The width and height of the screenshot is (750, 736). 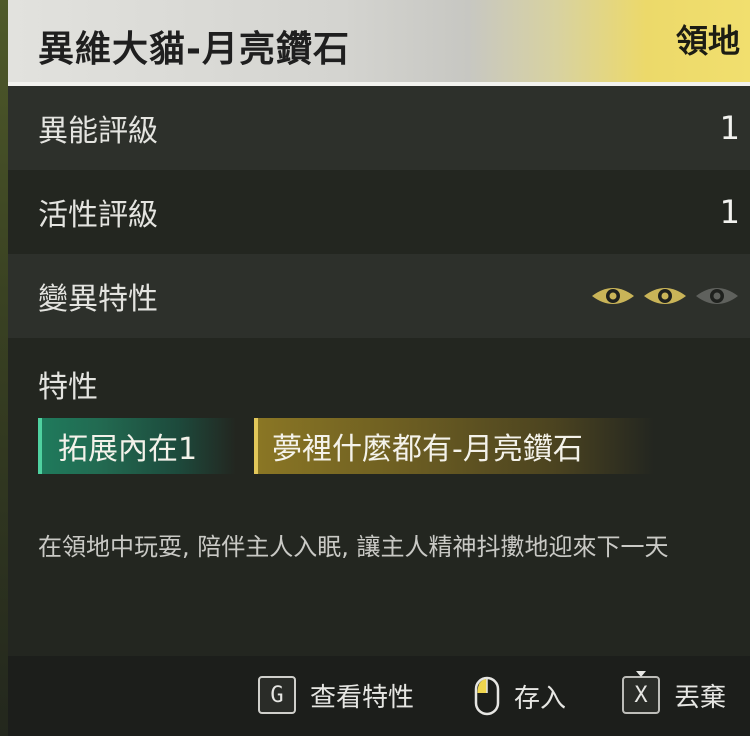 I want to click on stat-label: 變異特性, so click(x=98, y=299).